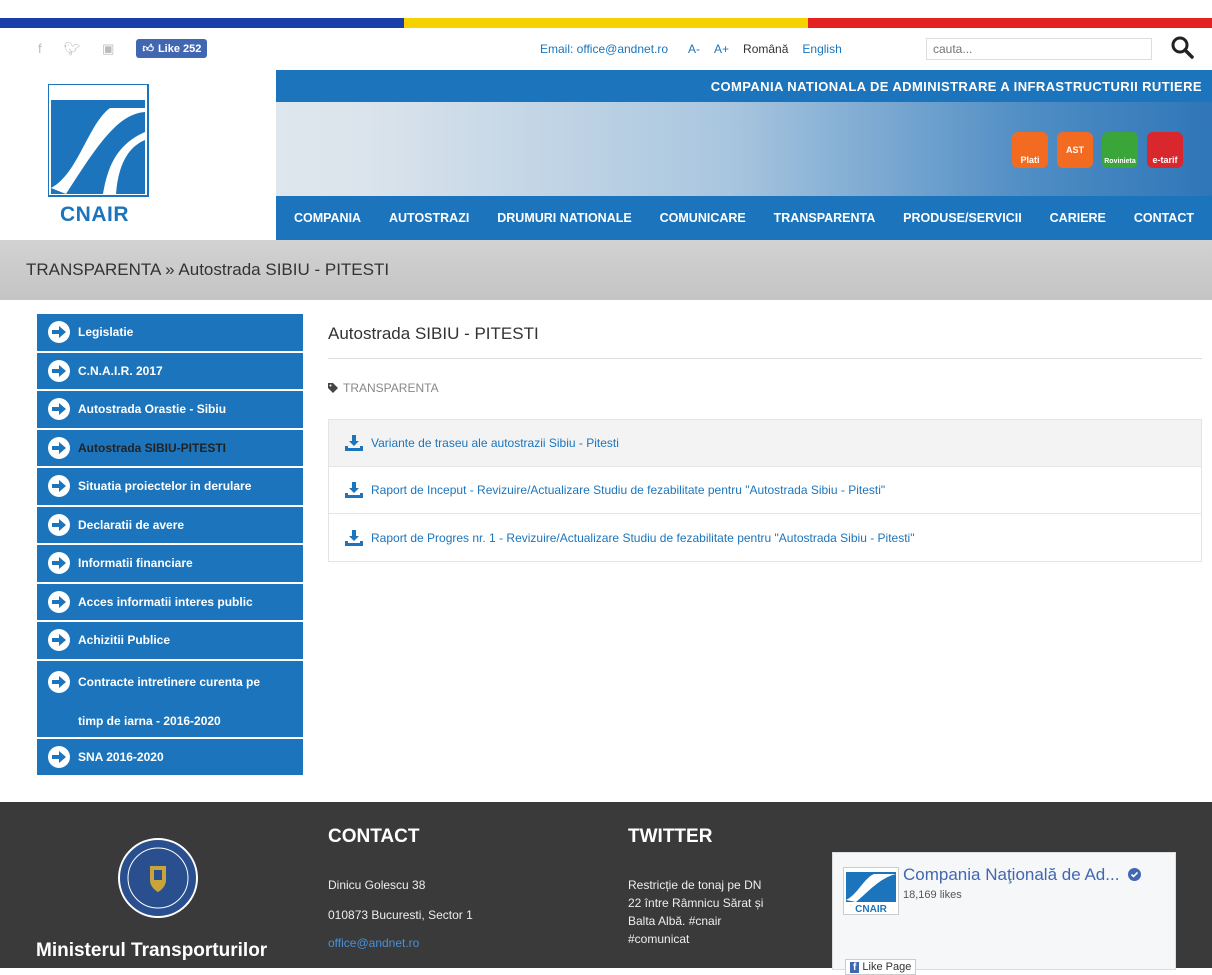 This screenshot has height=975, width=1212. Describe the element at coordinates (158, 878) in the screenshot. I see `government-seal-icon` at that location.